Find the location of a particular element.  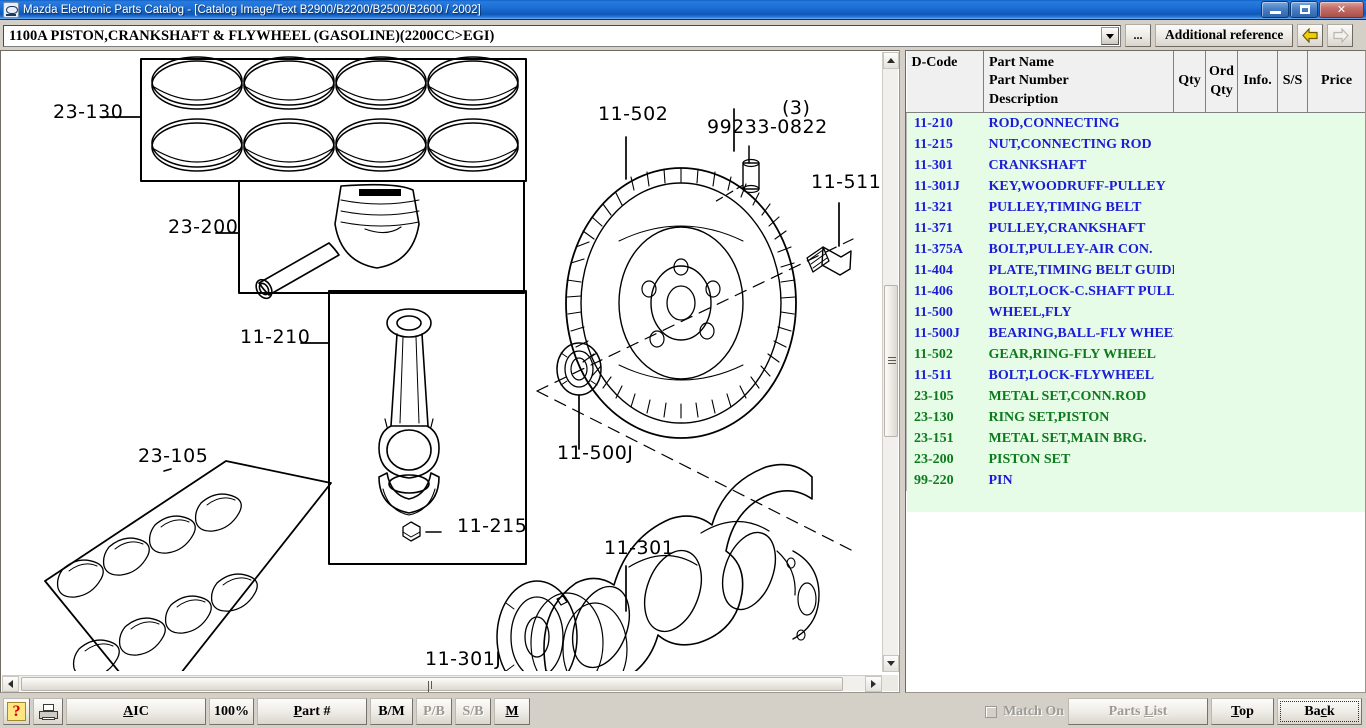

help-button: ? is located at coordinates (16, 711).